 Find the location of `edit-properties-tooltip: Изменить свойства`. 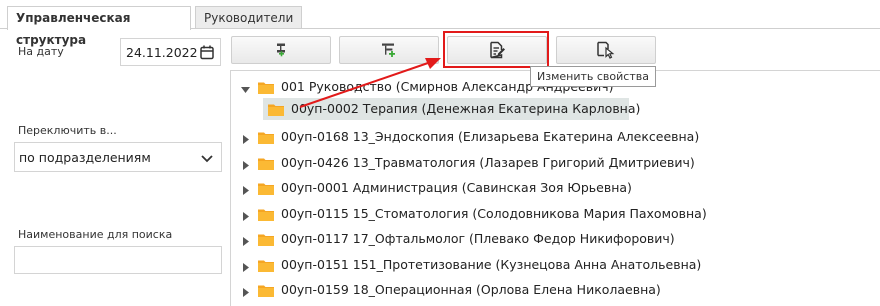

edit-properties-tooltip: Изменить свойства is located at coordinates (593, 76).